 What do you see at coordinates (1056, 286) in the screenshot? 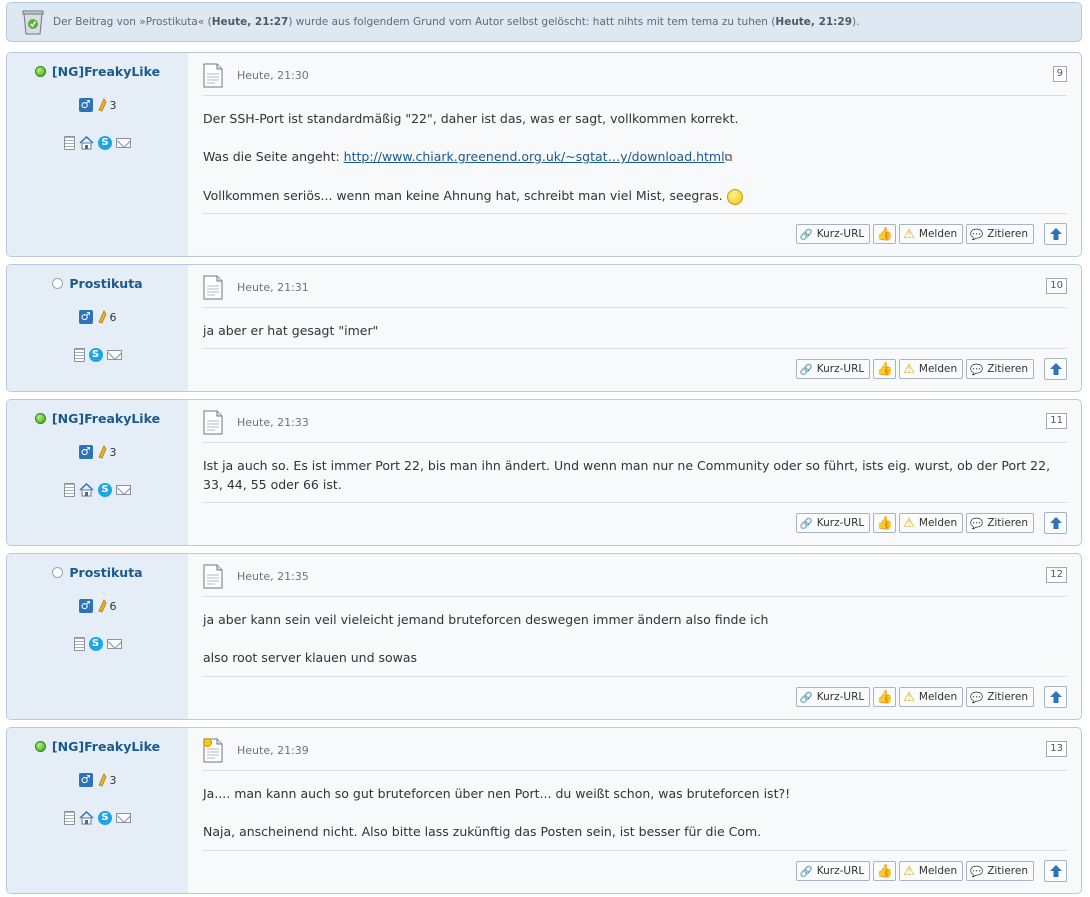
I see `post-number: 10` at bounding box center [1056, 286].